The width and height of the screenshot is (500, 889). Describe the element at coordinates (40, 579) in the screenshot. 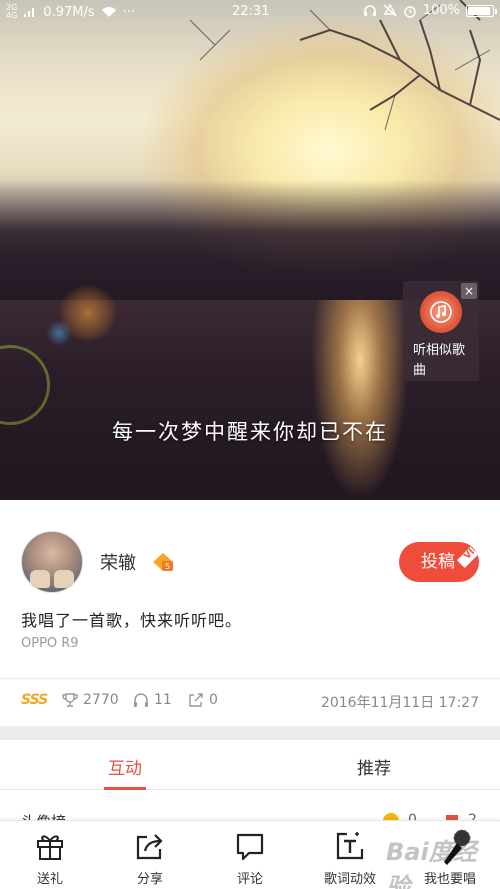

I see `avatar-dog-left` at that location.